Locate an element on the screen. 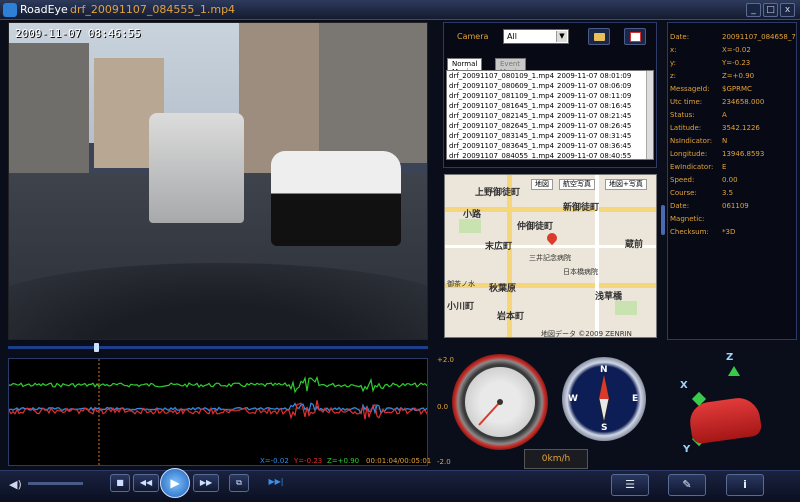  video-white-van is located at coordinates (196, 168).